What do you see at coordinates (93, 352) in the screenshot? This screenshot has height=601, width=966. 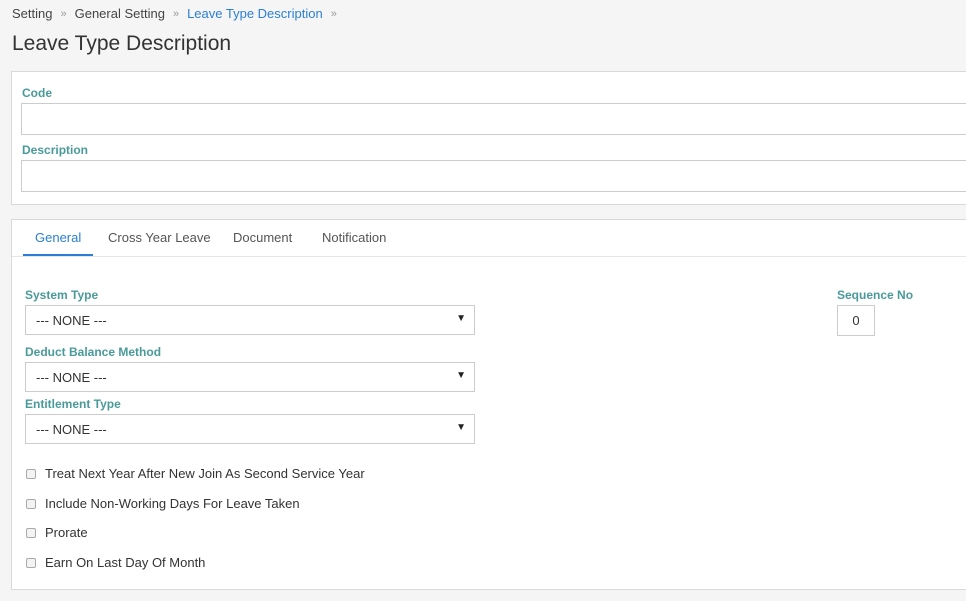 I see `deduct-balance-method-label: Deduct Balance Method` at bounding box center [93, 352].